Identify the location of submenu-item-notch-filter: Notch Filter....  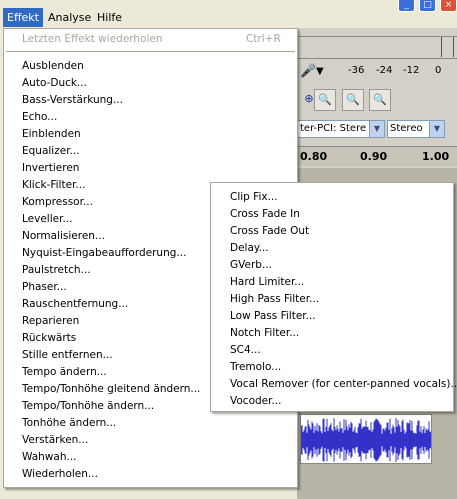
(332, 333).